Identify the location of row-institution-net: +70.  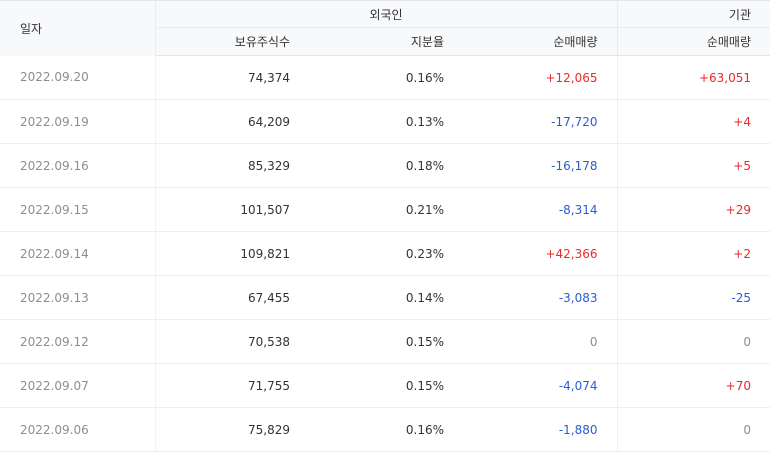
(693, 385).